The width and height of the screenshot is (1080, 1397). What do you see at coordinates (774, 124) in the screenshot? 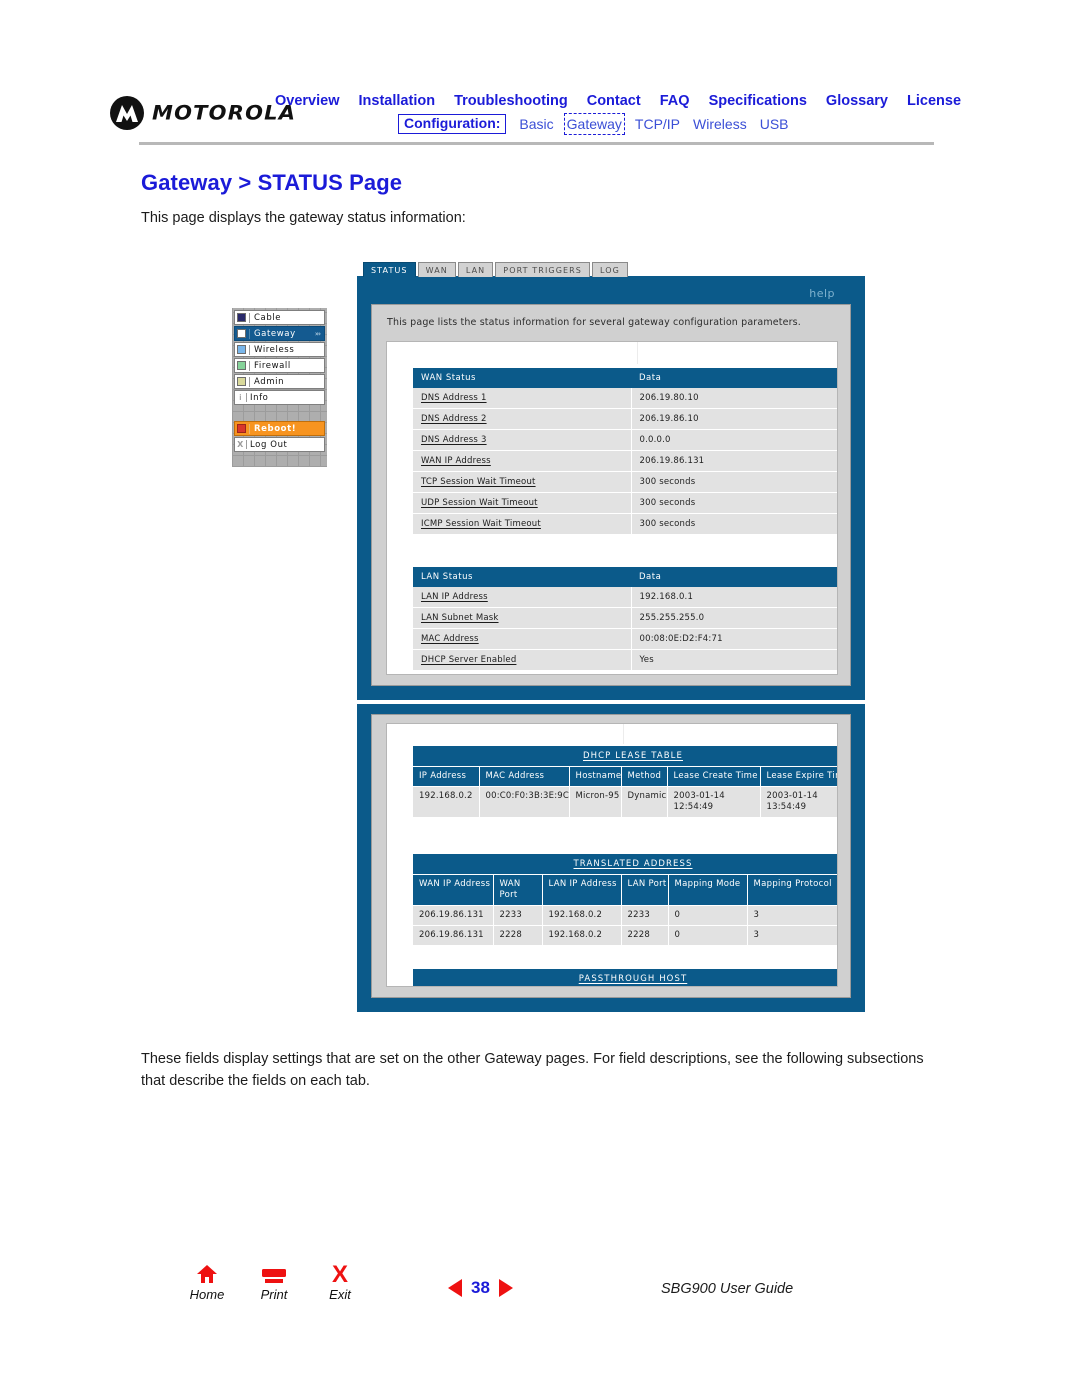
I see `nav-config-usb: USB` at bounding box center [774, 124].